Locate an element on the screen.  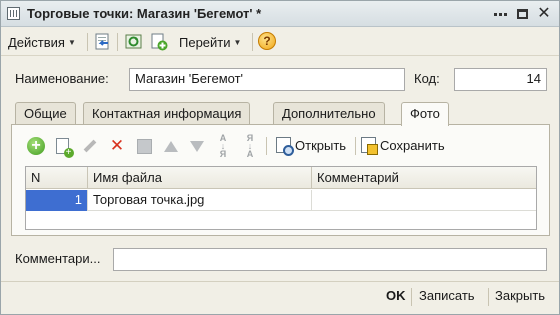
cell-n: 1 is located at coordinates (57, 200).